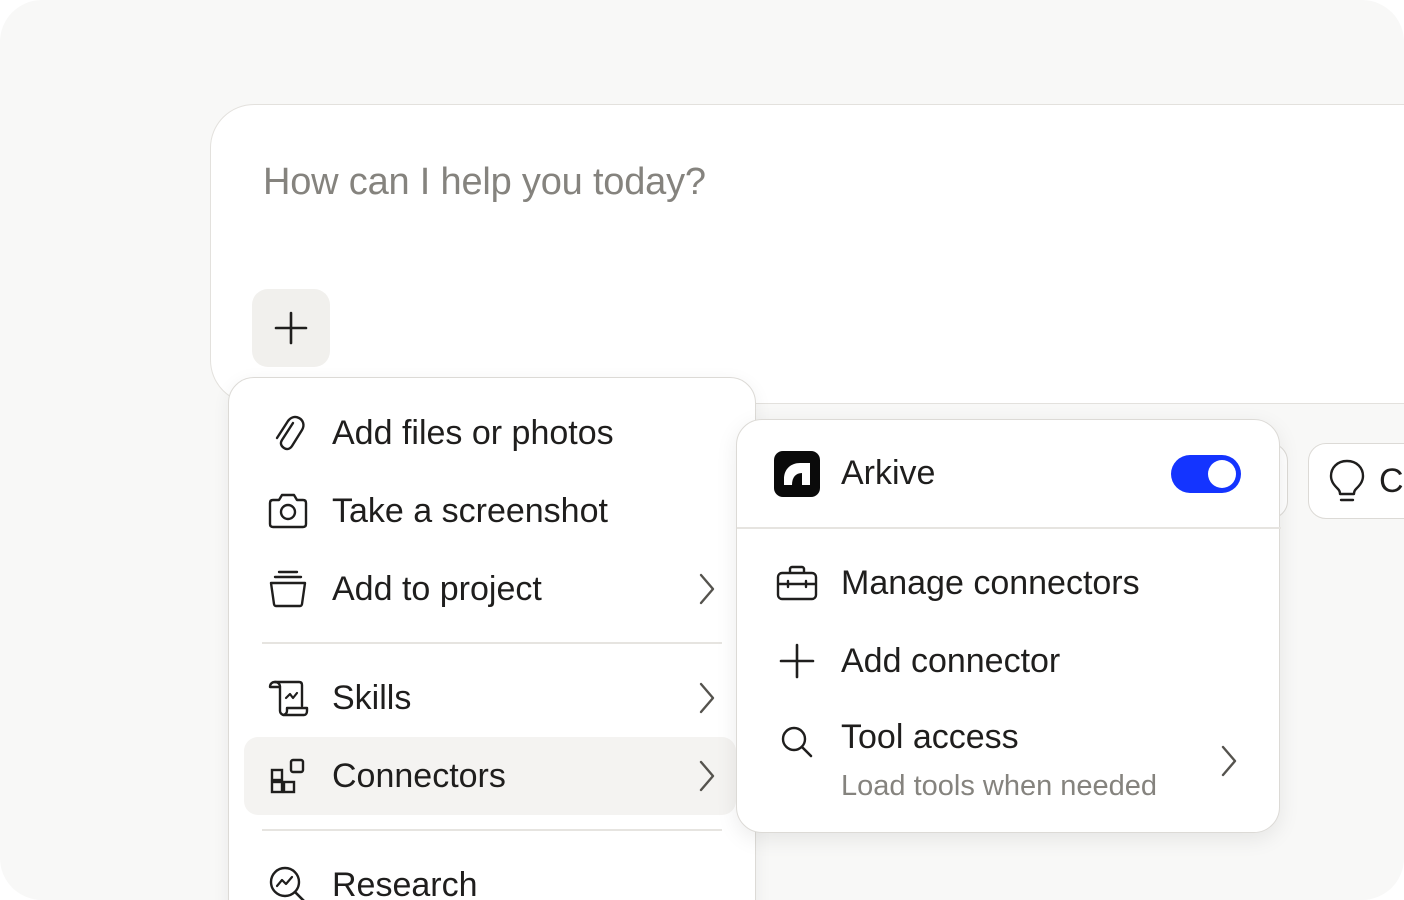 The image size is (1404, 900). I want to click on connector-name: Arkive, so click(888, 473).